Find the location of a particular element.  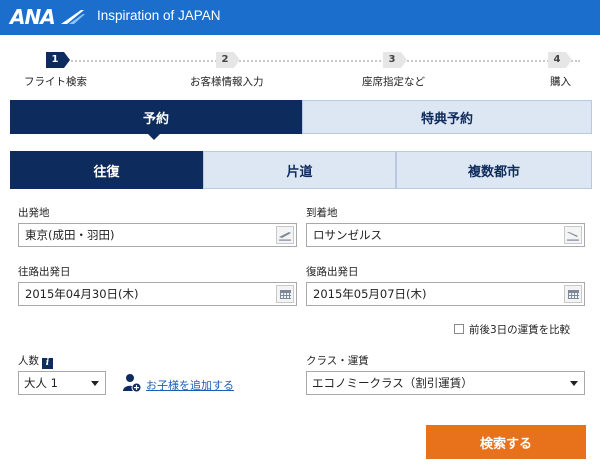

destination-value: ロサンゼルス is located at coordinates (347, 235).